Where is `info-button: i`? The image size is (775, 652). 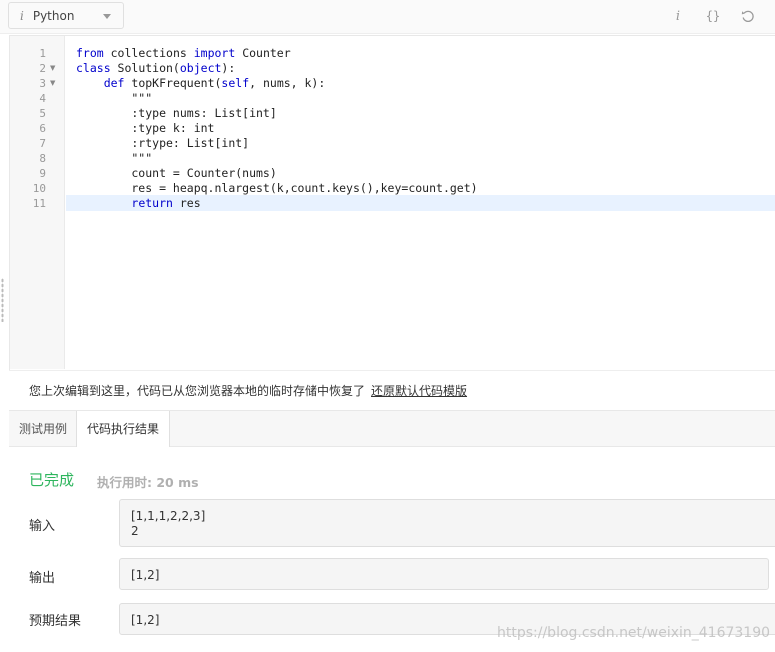
info-button: i is located at coordinates (678, 16).